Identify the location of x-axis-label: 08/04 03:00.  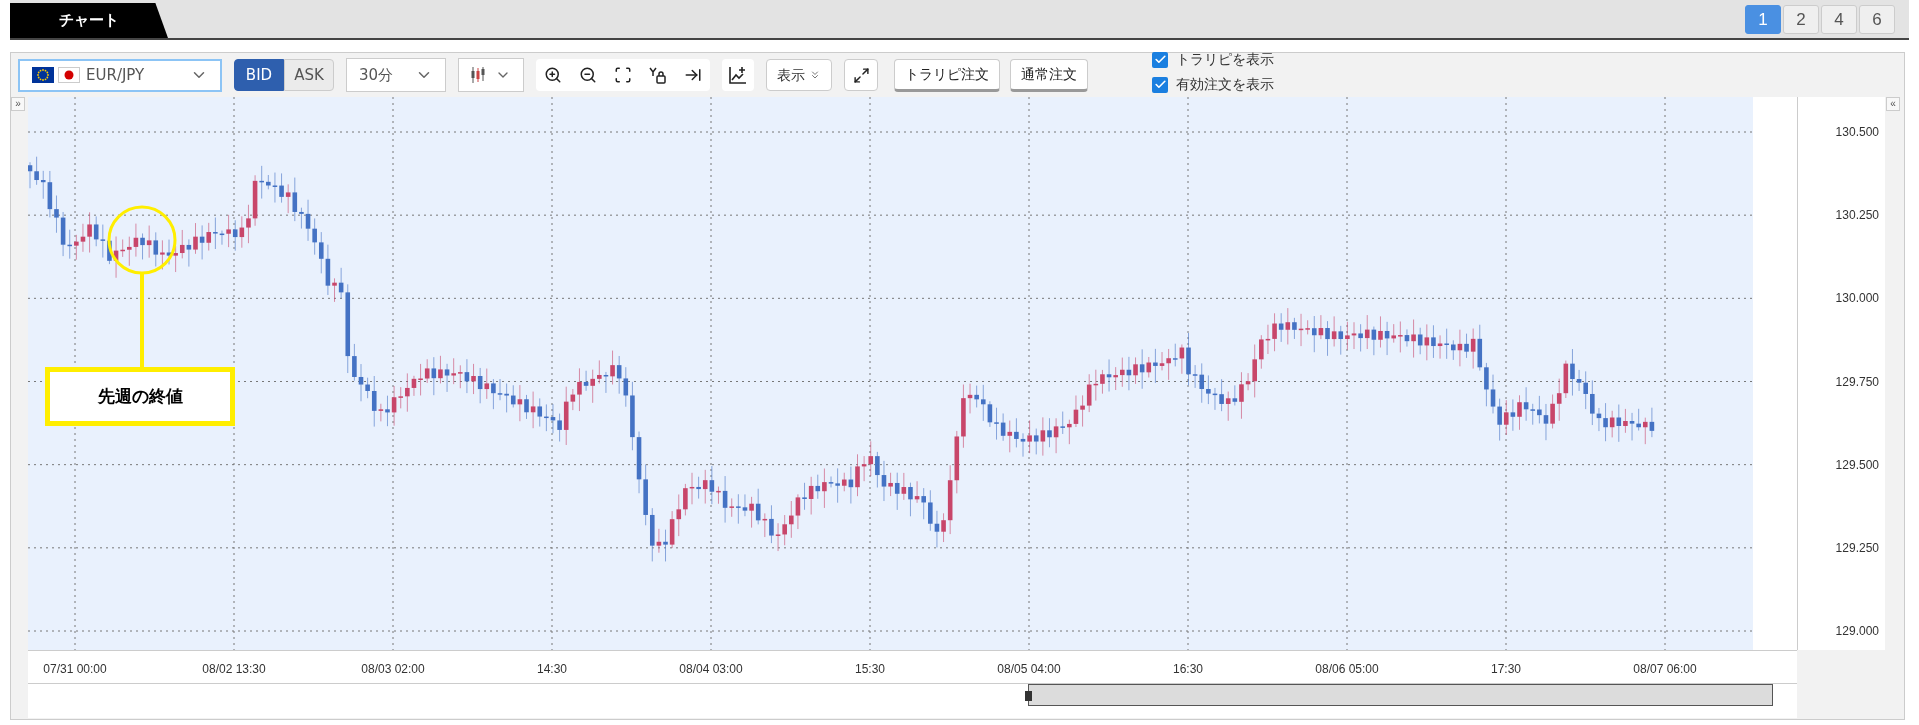
(711, 669).